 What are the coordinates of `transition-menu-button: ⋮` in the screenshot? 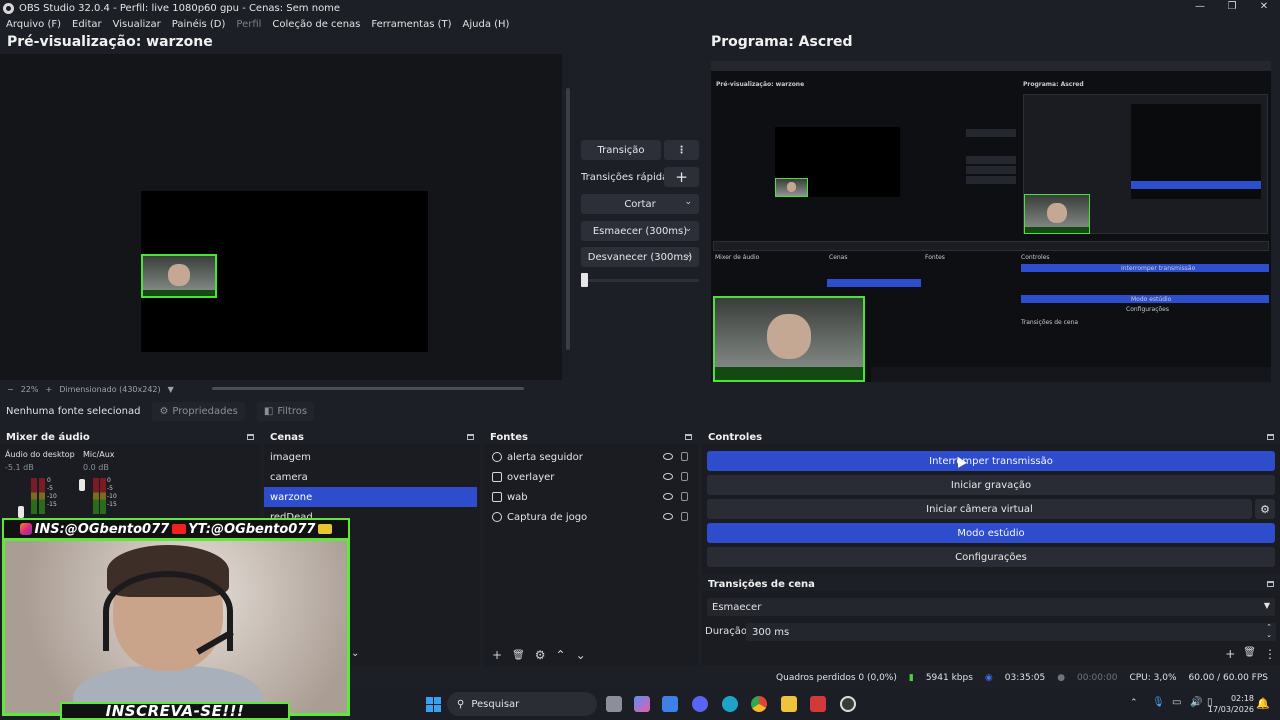 It's located at (1270, 654).